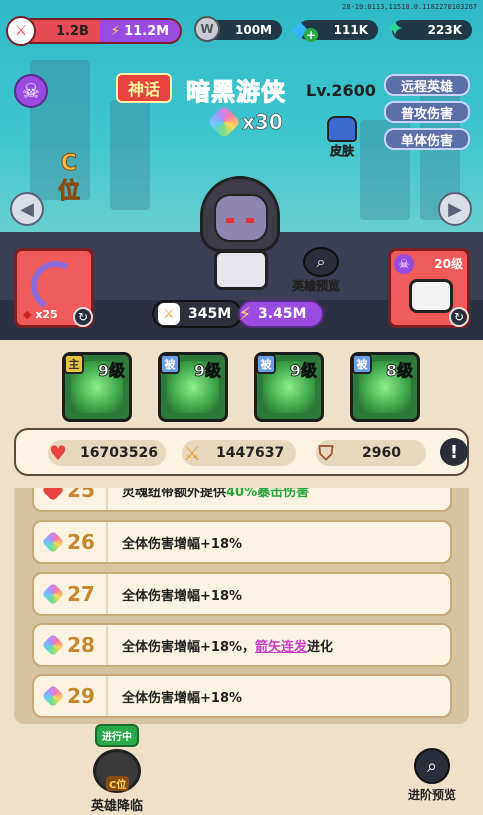 The image size is (483, 815). What do you see at coordinates (208, 494) in the screenshot?
I see `row-text: 灵魂纽带额外提供40%暴击伤害` at bounding box center [208, 494].